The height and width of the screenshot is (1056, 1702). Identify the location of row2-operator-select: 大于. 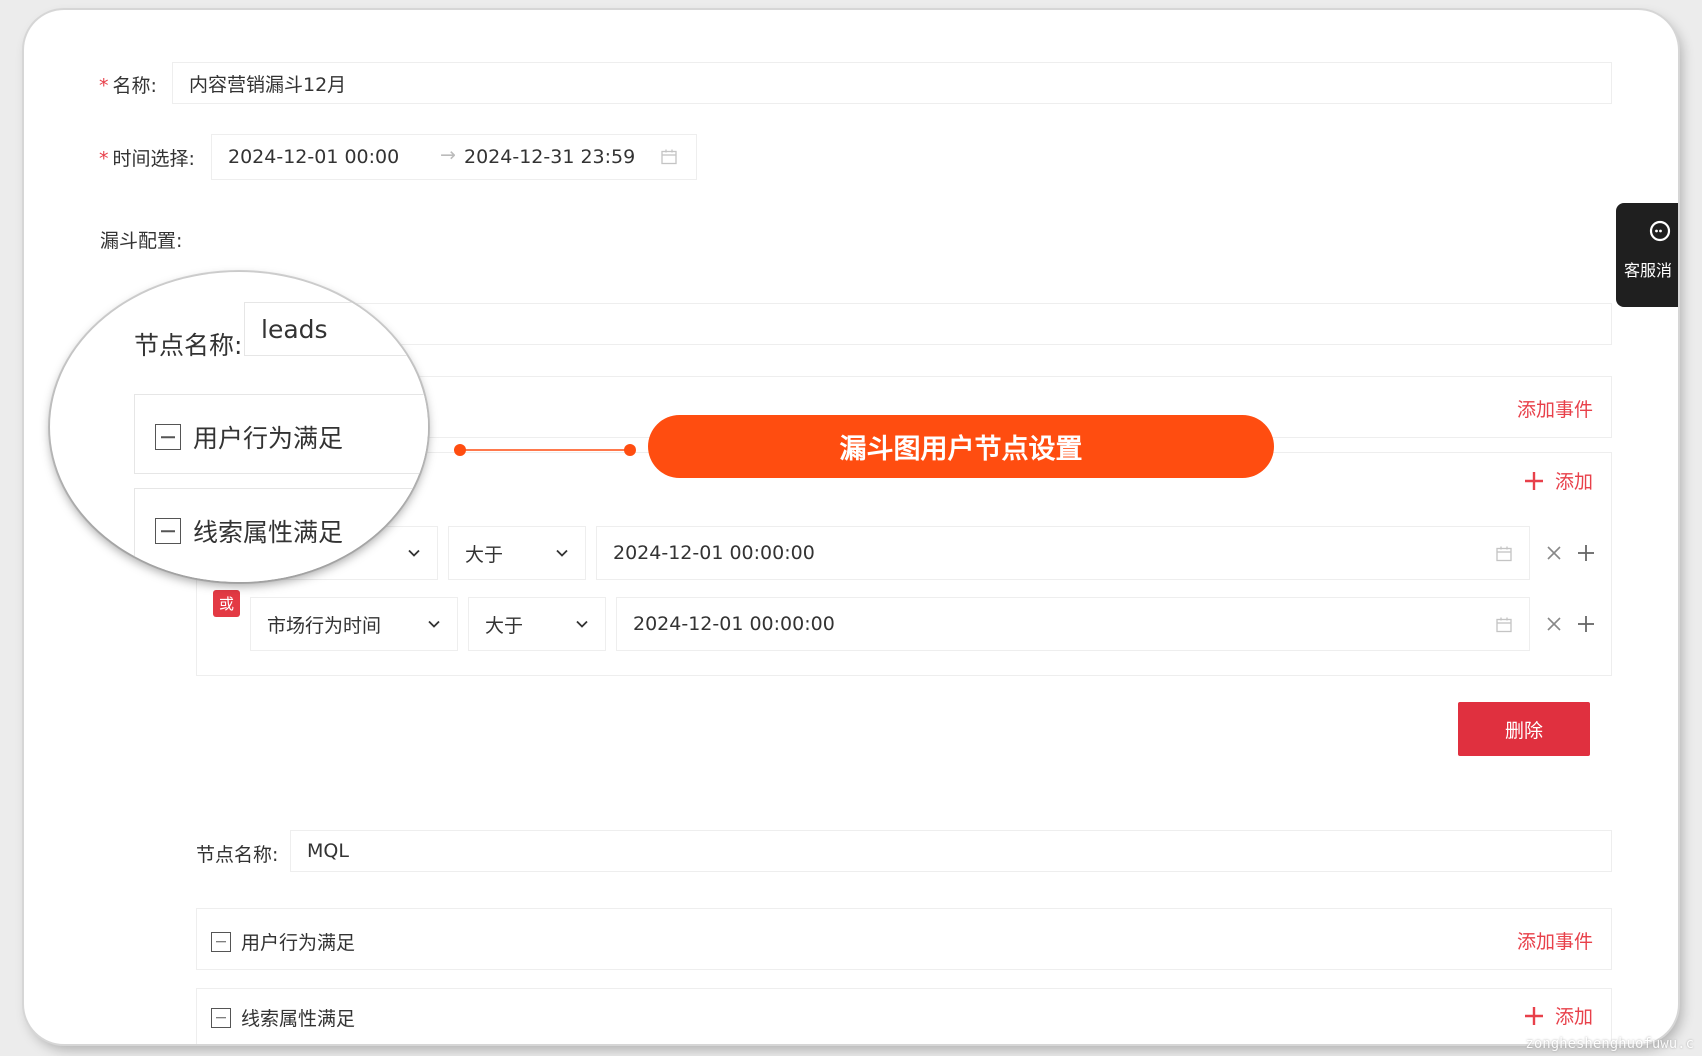
(537, 624).